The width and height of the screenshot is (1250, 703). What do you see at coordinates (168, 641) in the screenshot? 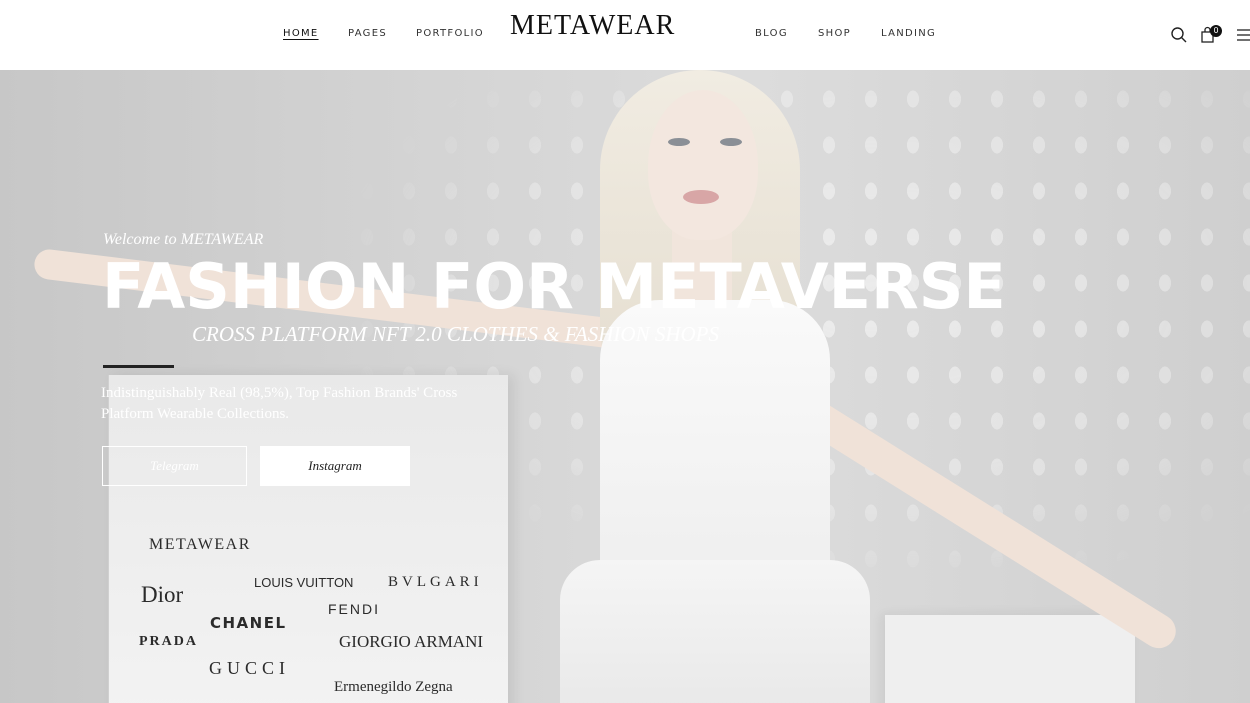
I see `brand-prada-logo: PRADA` at bounding box center [168, 641].